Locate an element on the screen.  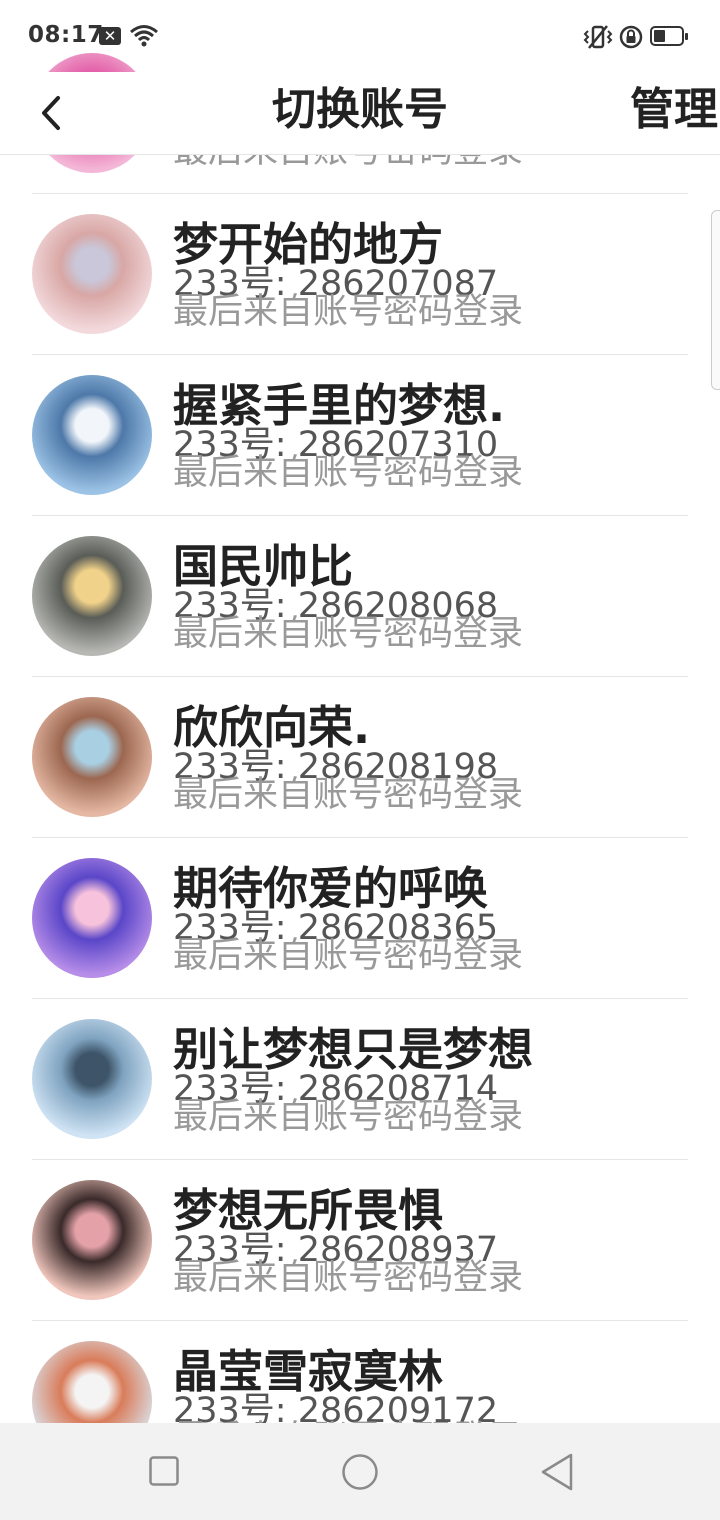
account-list-item: 欣欣向荣. 233号: 286208198 最后来自账号密码登录 is located at coordinates (360, 757).